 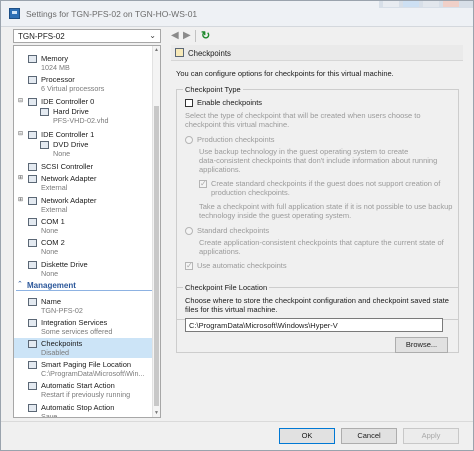 I want to click on tree-item-checkpoints: Checkpoints Disabled, so click(x=83, y=348).